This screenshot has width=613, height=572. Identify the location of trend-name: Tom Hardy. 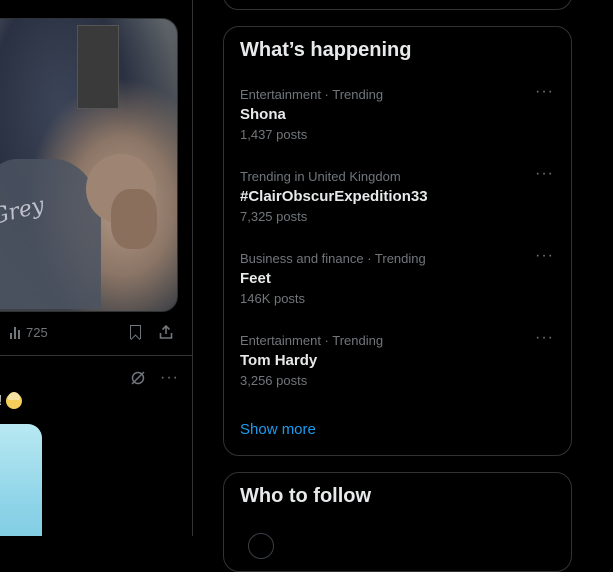
(279, 360).